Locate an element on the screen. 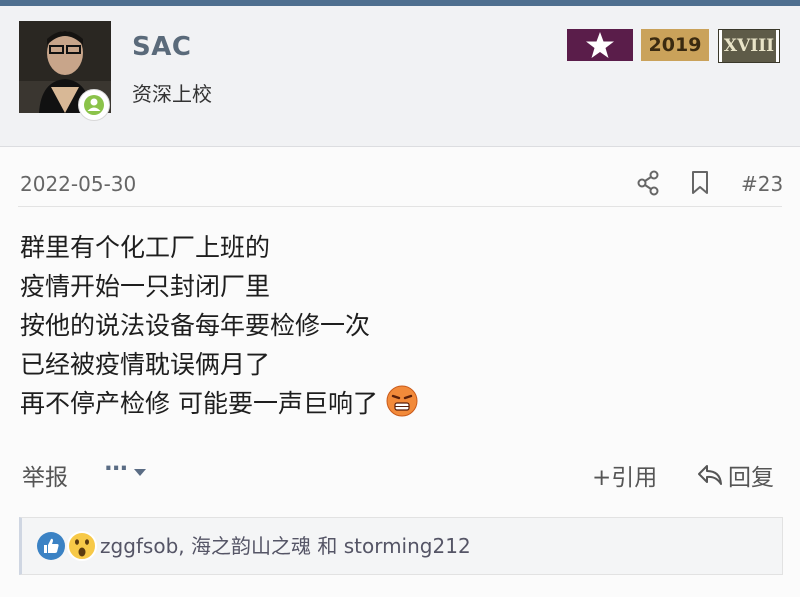  post-date: 2022-05-30 is located at coordinates (78, 184).